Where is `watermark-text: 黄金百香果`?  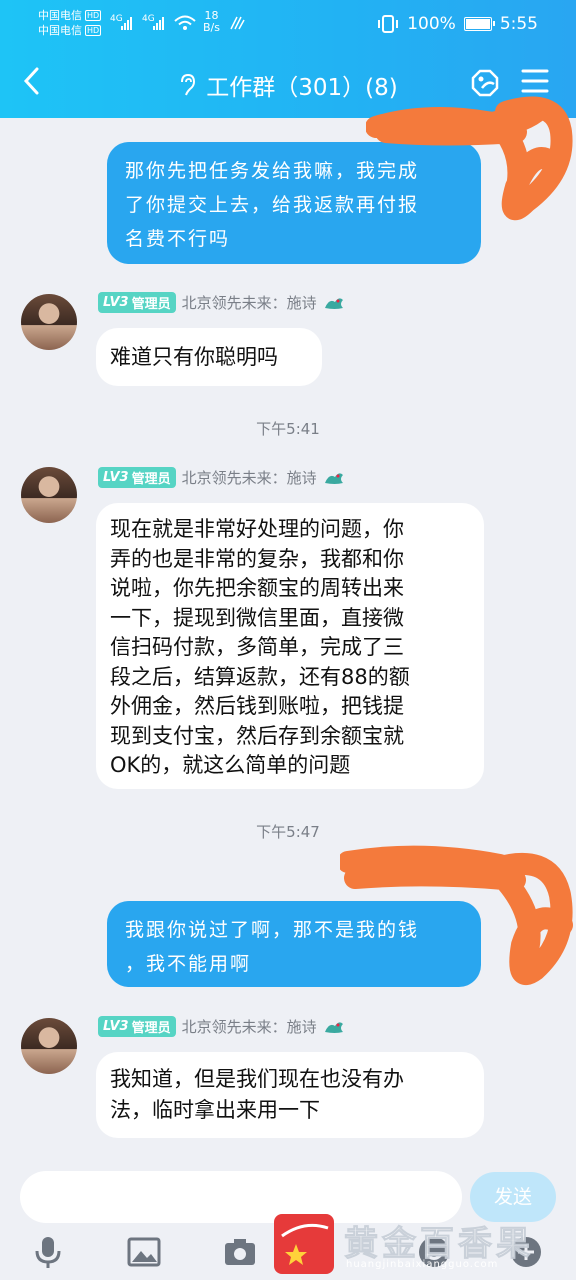
watermark-text: 黄金百香果 is located at coordinates (439, 1244).